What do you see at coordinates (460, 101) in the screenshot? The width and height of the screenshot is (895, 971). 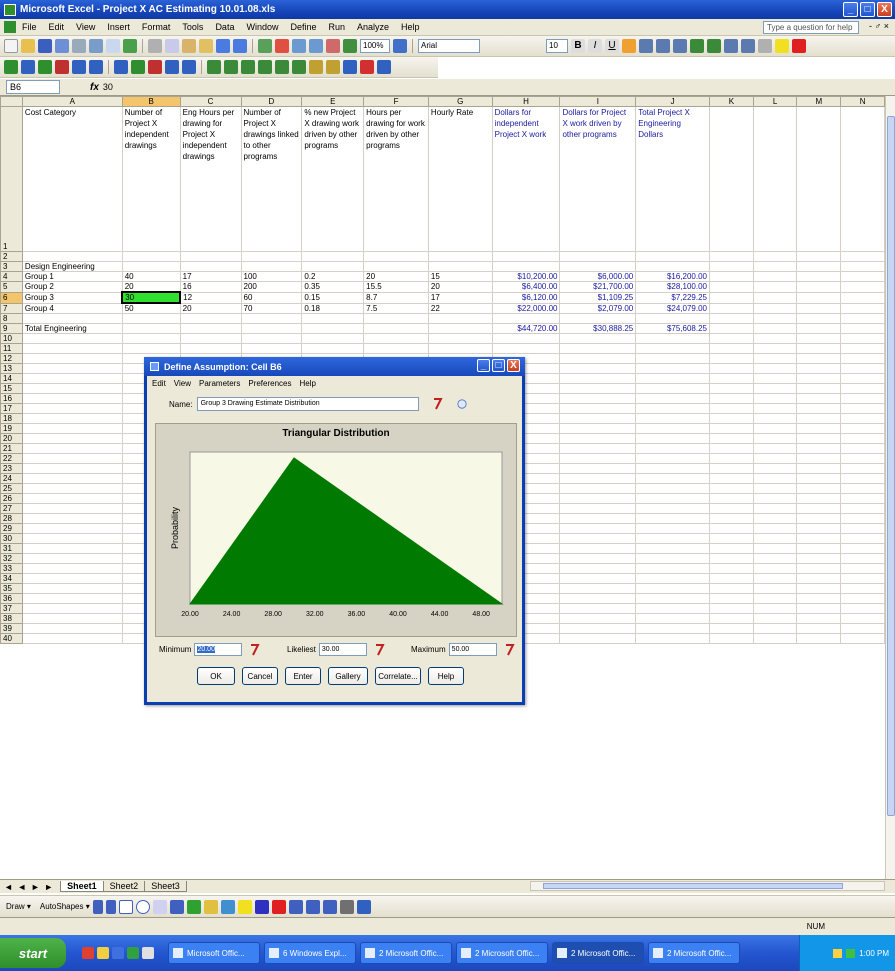 I see `column-header: G` at bounding box center [460, 101].